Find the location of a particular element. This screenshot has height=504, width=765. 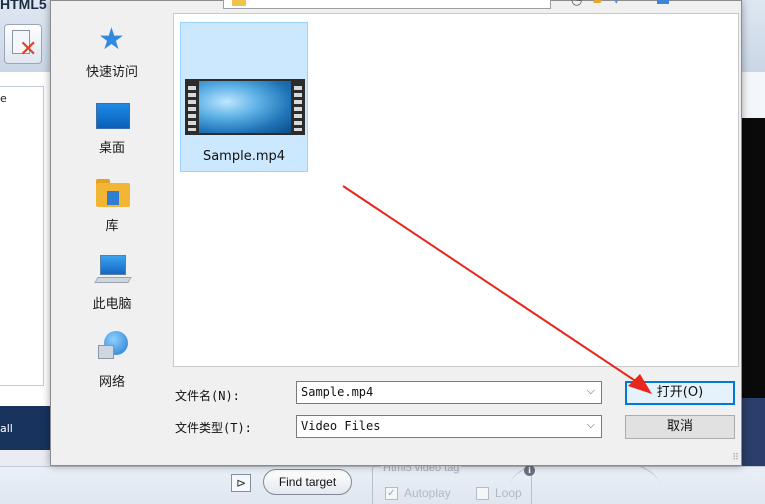

open-button: 打开(O) is located at coordinates (680, 393).